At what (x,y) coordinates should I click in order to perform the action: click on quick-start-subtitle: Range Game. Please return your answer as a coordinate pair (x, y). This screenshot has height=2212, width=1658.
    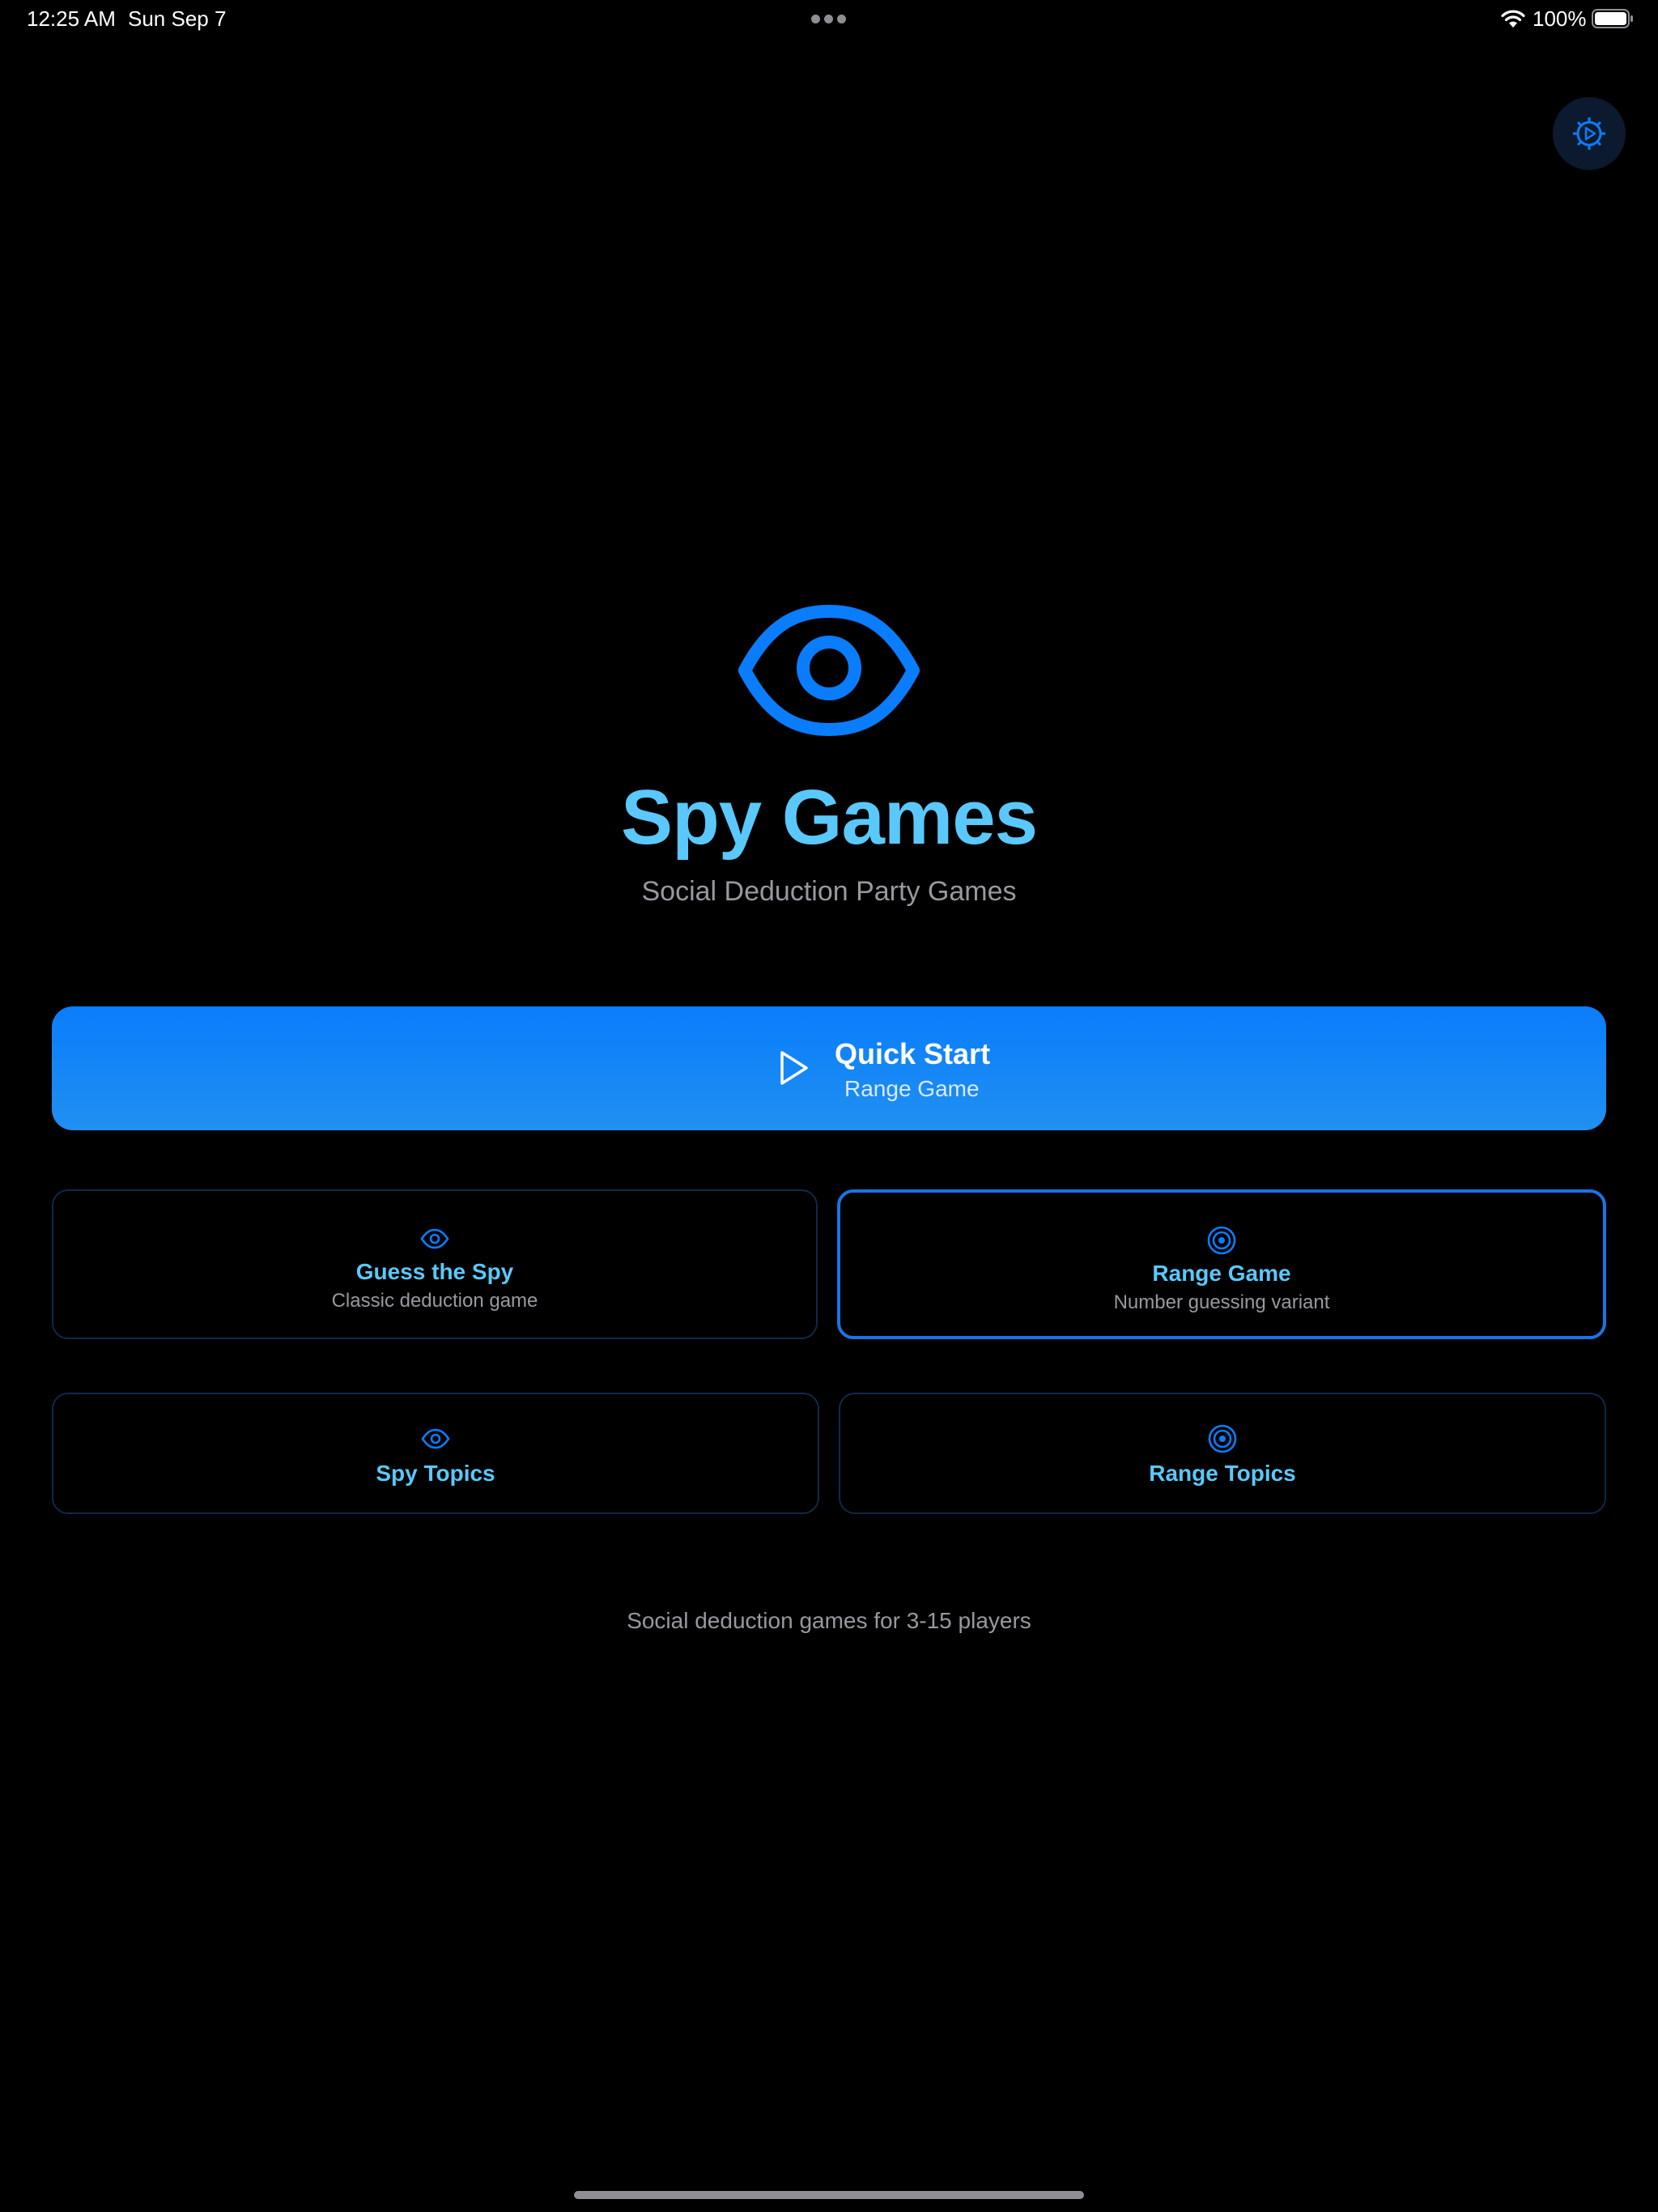
    Looking at the image, I should click on (912, 1088).